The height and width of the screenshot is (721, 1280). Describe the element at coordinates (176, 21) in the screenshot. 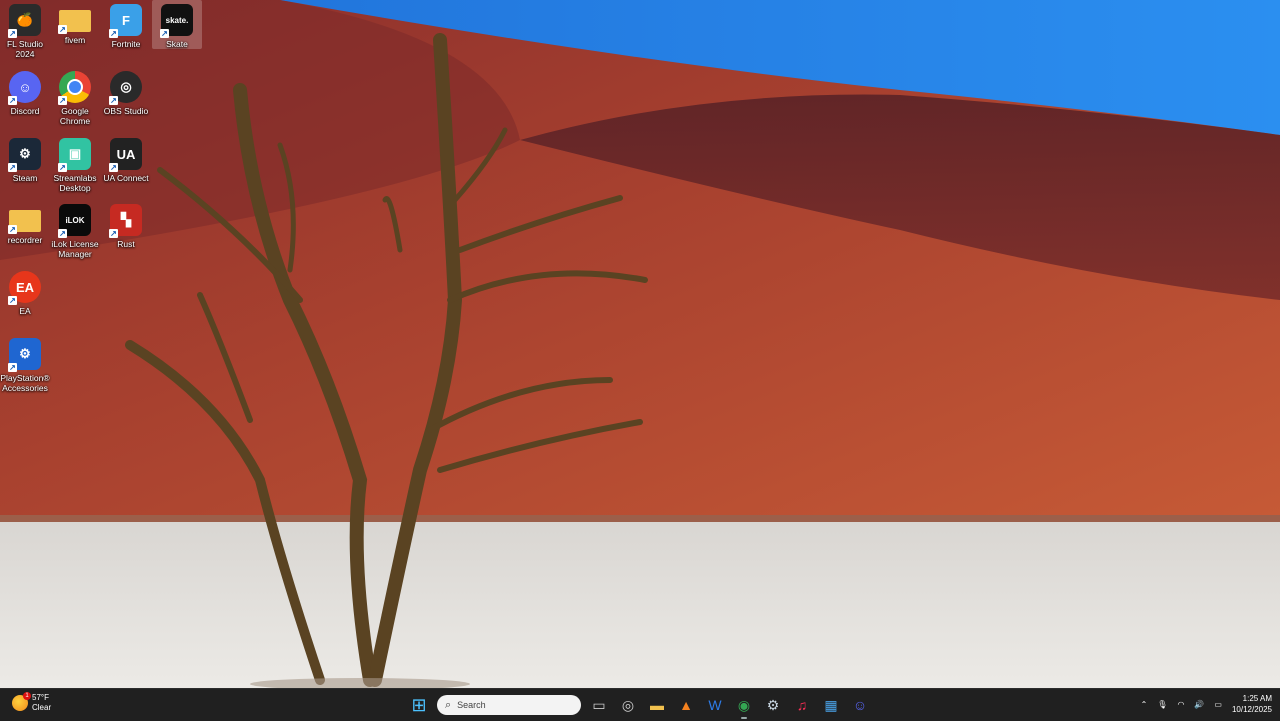

I see `skate-icon: skate. ↗` at that location.